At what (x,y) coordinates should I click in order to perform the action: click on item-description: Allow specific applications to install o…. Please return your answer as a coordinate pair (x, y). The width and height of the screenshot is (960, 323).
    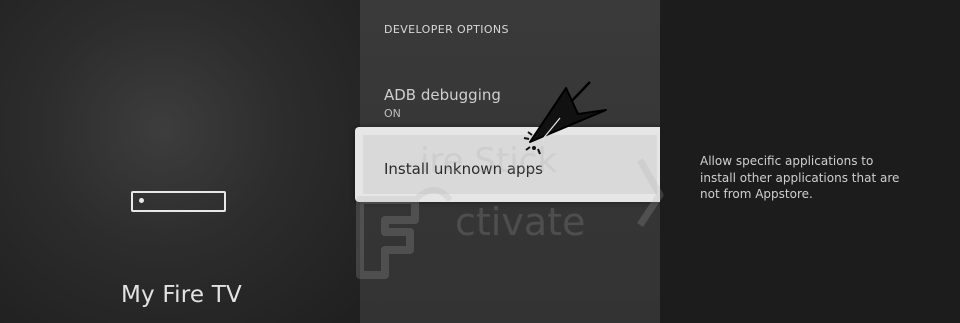
    Looking at the image, I should click on (800, 177).